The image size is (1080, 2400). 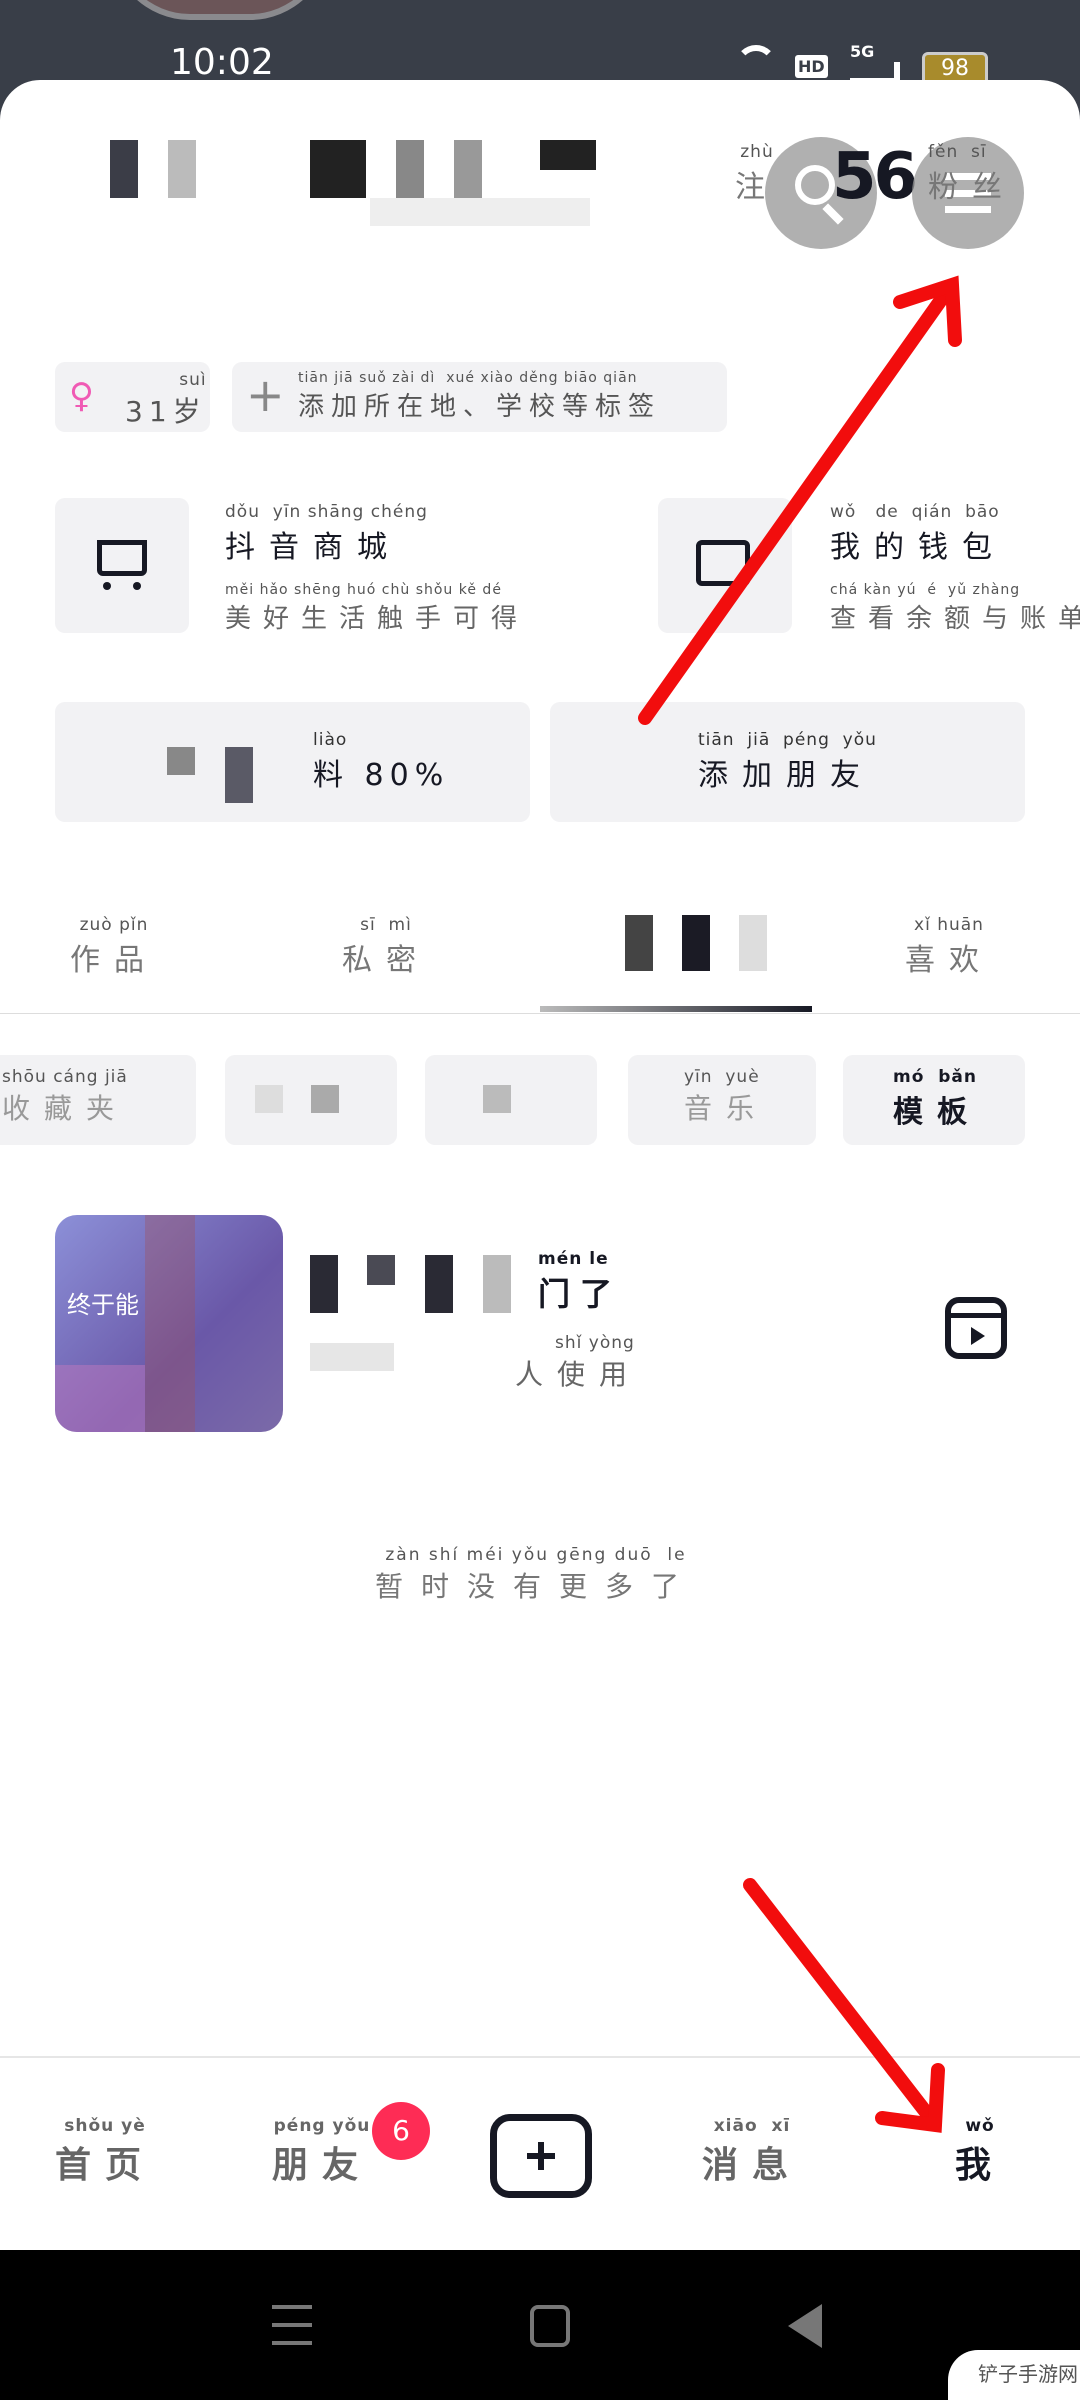 I want to click on arrow-to-menu, so click(x=800, y=500).